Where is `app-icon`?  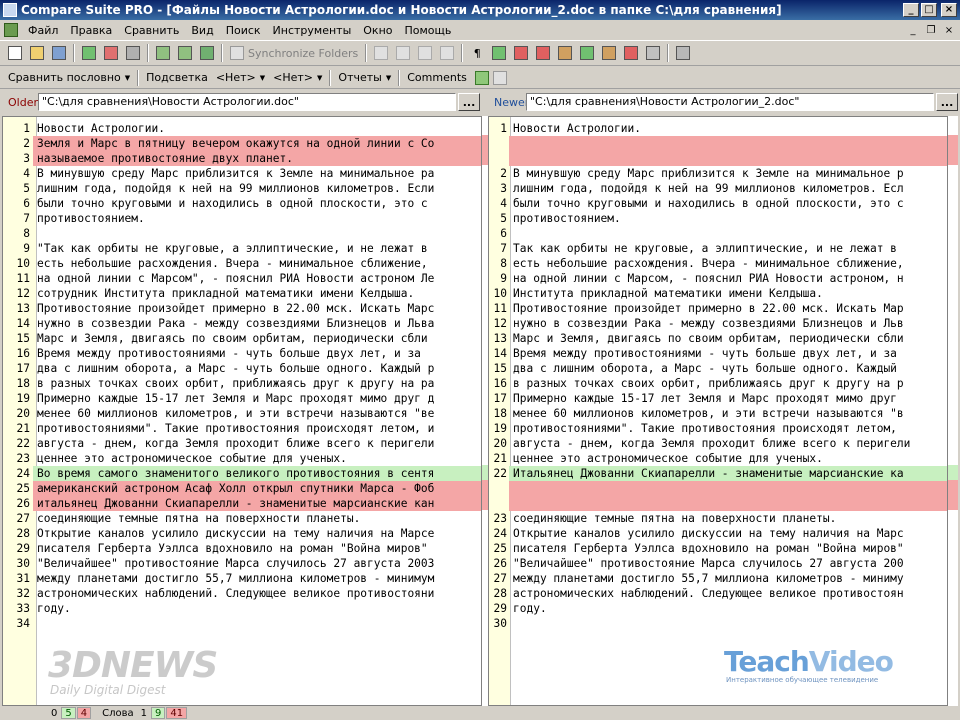
app-icon is located at coordinates (10, 10).